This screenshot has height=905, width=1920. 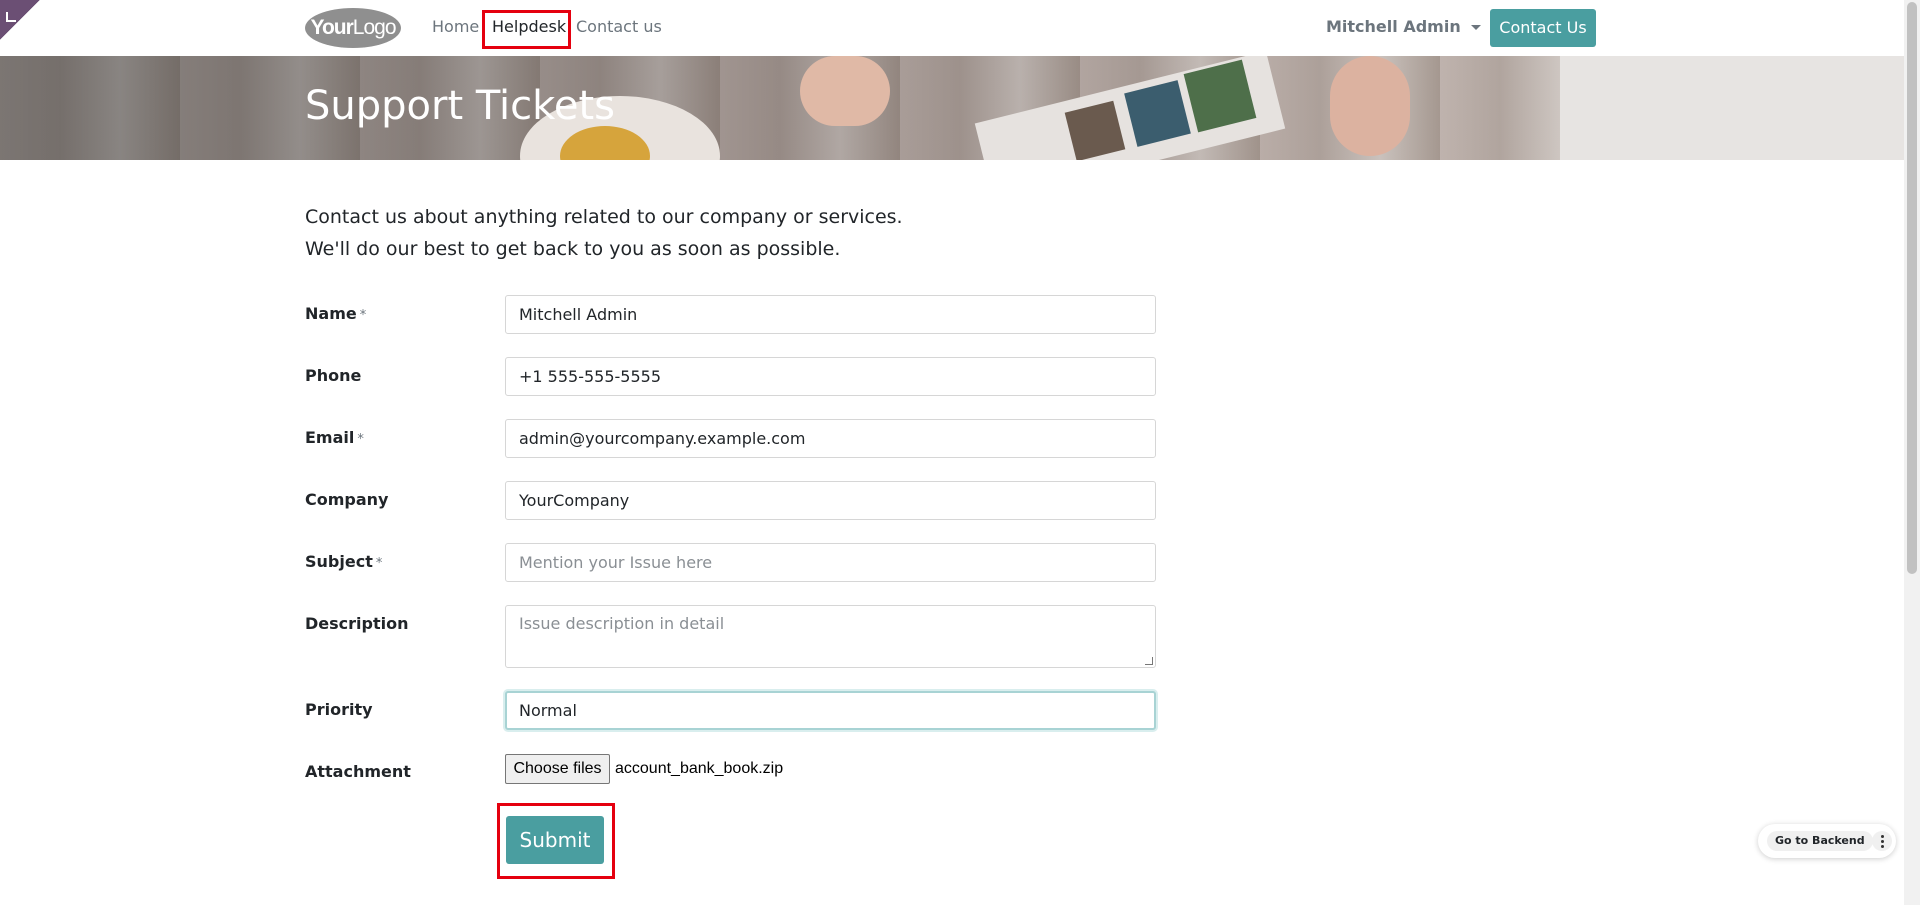 What do you see at coordinates (1882, 841) in the screenshot?
I see `kebab-menu-icon` at bounding box center [1882, 841].